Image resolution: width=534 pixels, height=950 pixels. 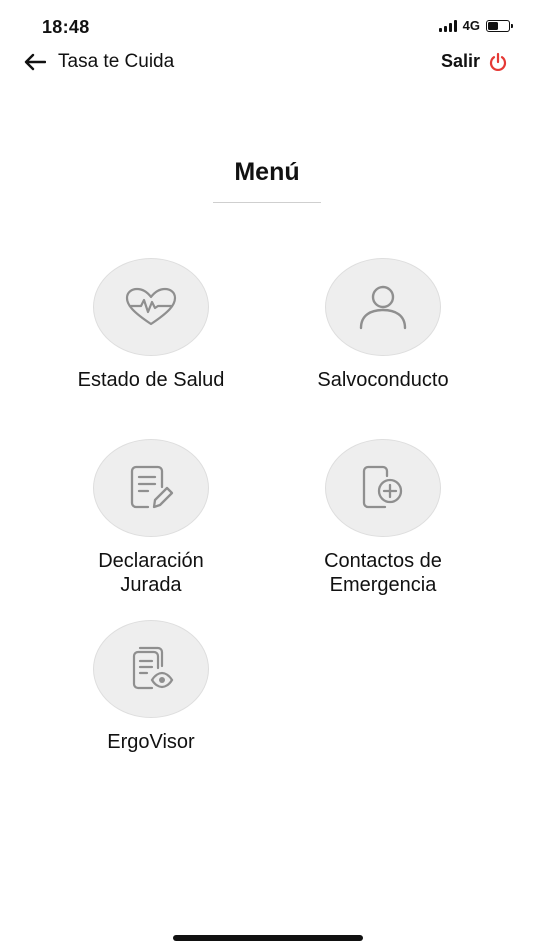 I want to click on title-divider, so click(x=267, y=202).